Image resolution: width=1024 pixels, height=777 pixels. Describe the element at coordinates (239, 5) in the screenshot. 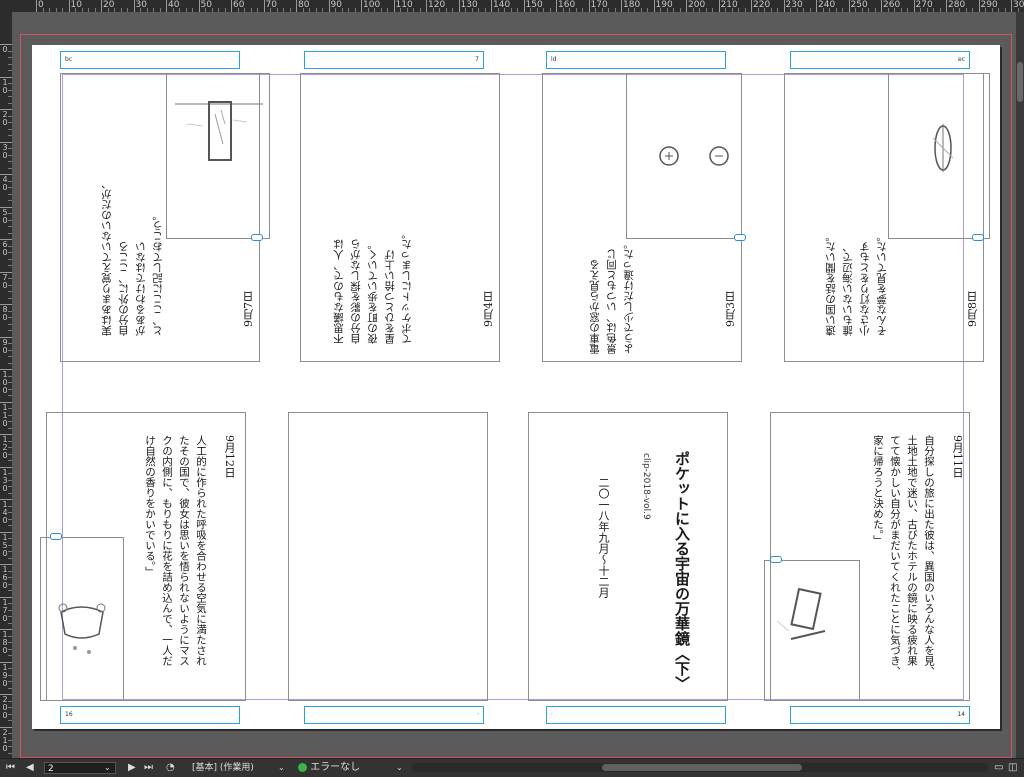

I see `ruler-label: 60` at that location.